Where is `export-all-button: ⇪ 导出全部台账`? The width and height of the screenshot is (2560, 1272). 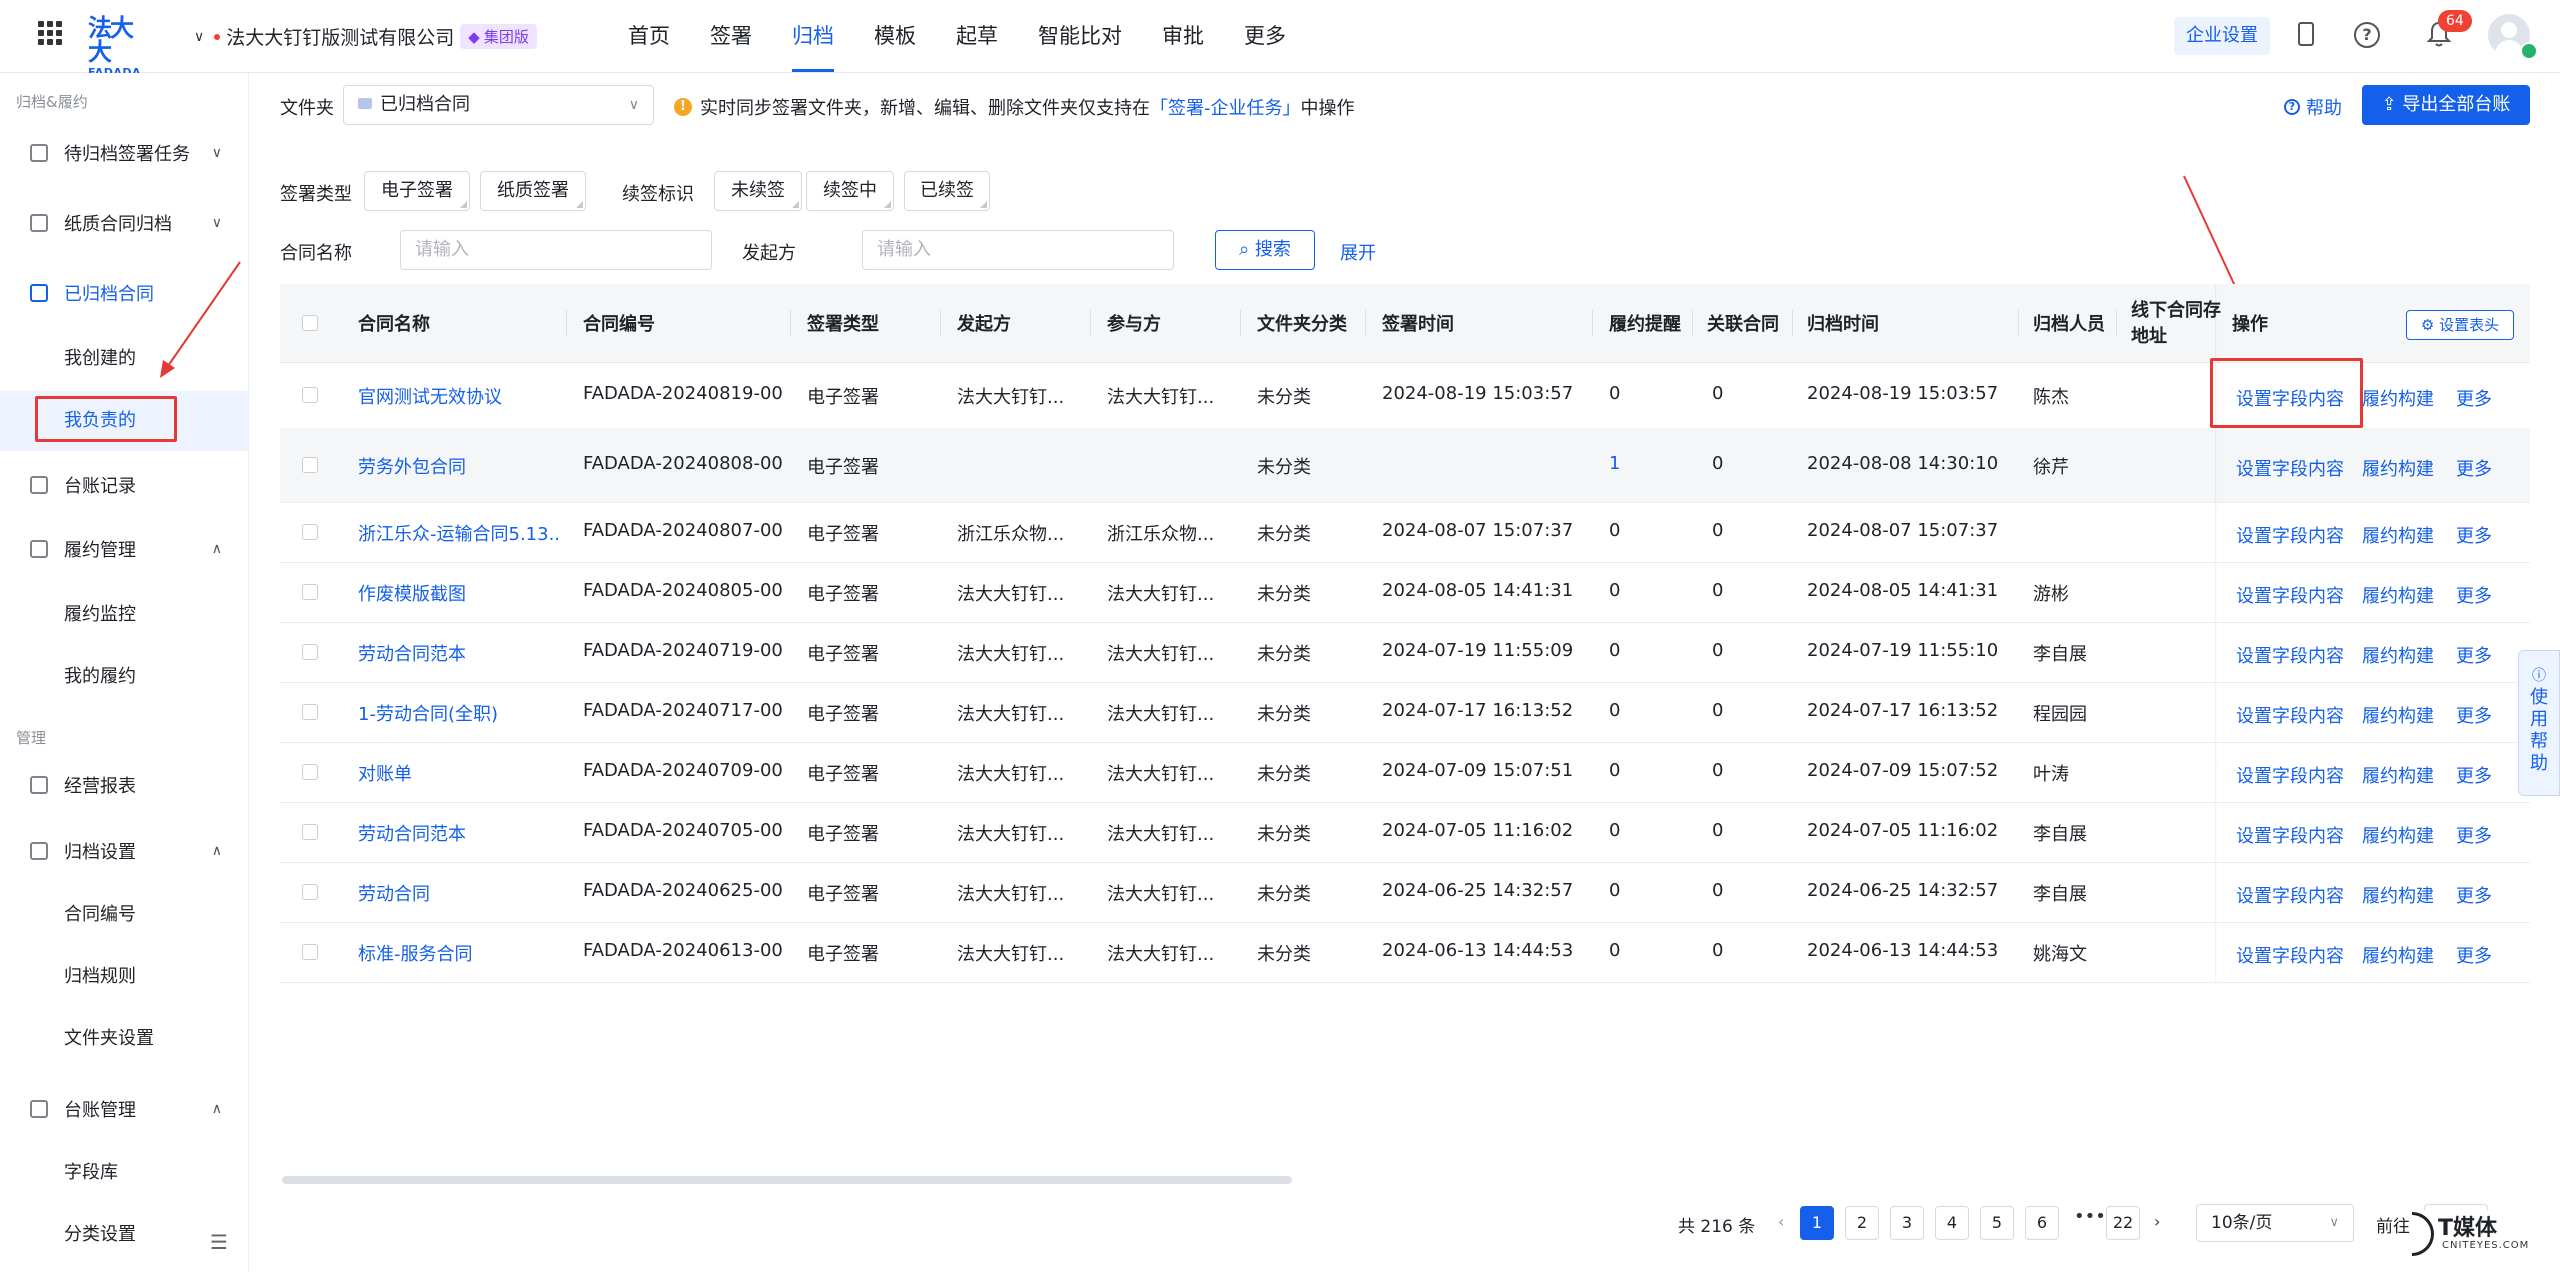 export-all-button: ⇪ 导出全部台账 is located at coordinates (2446, 105).